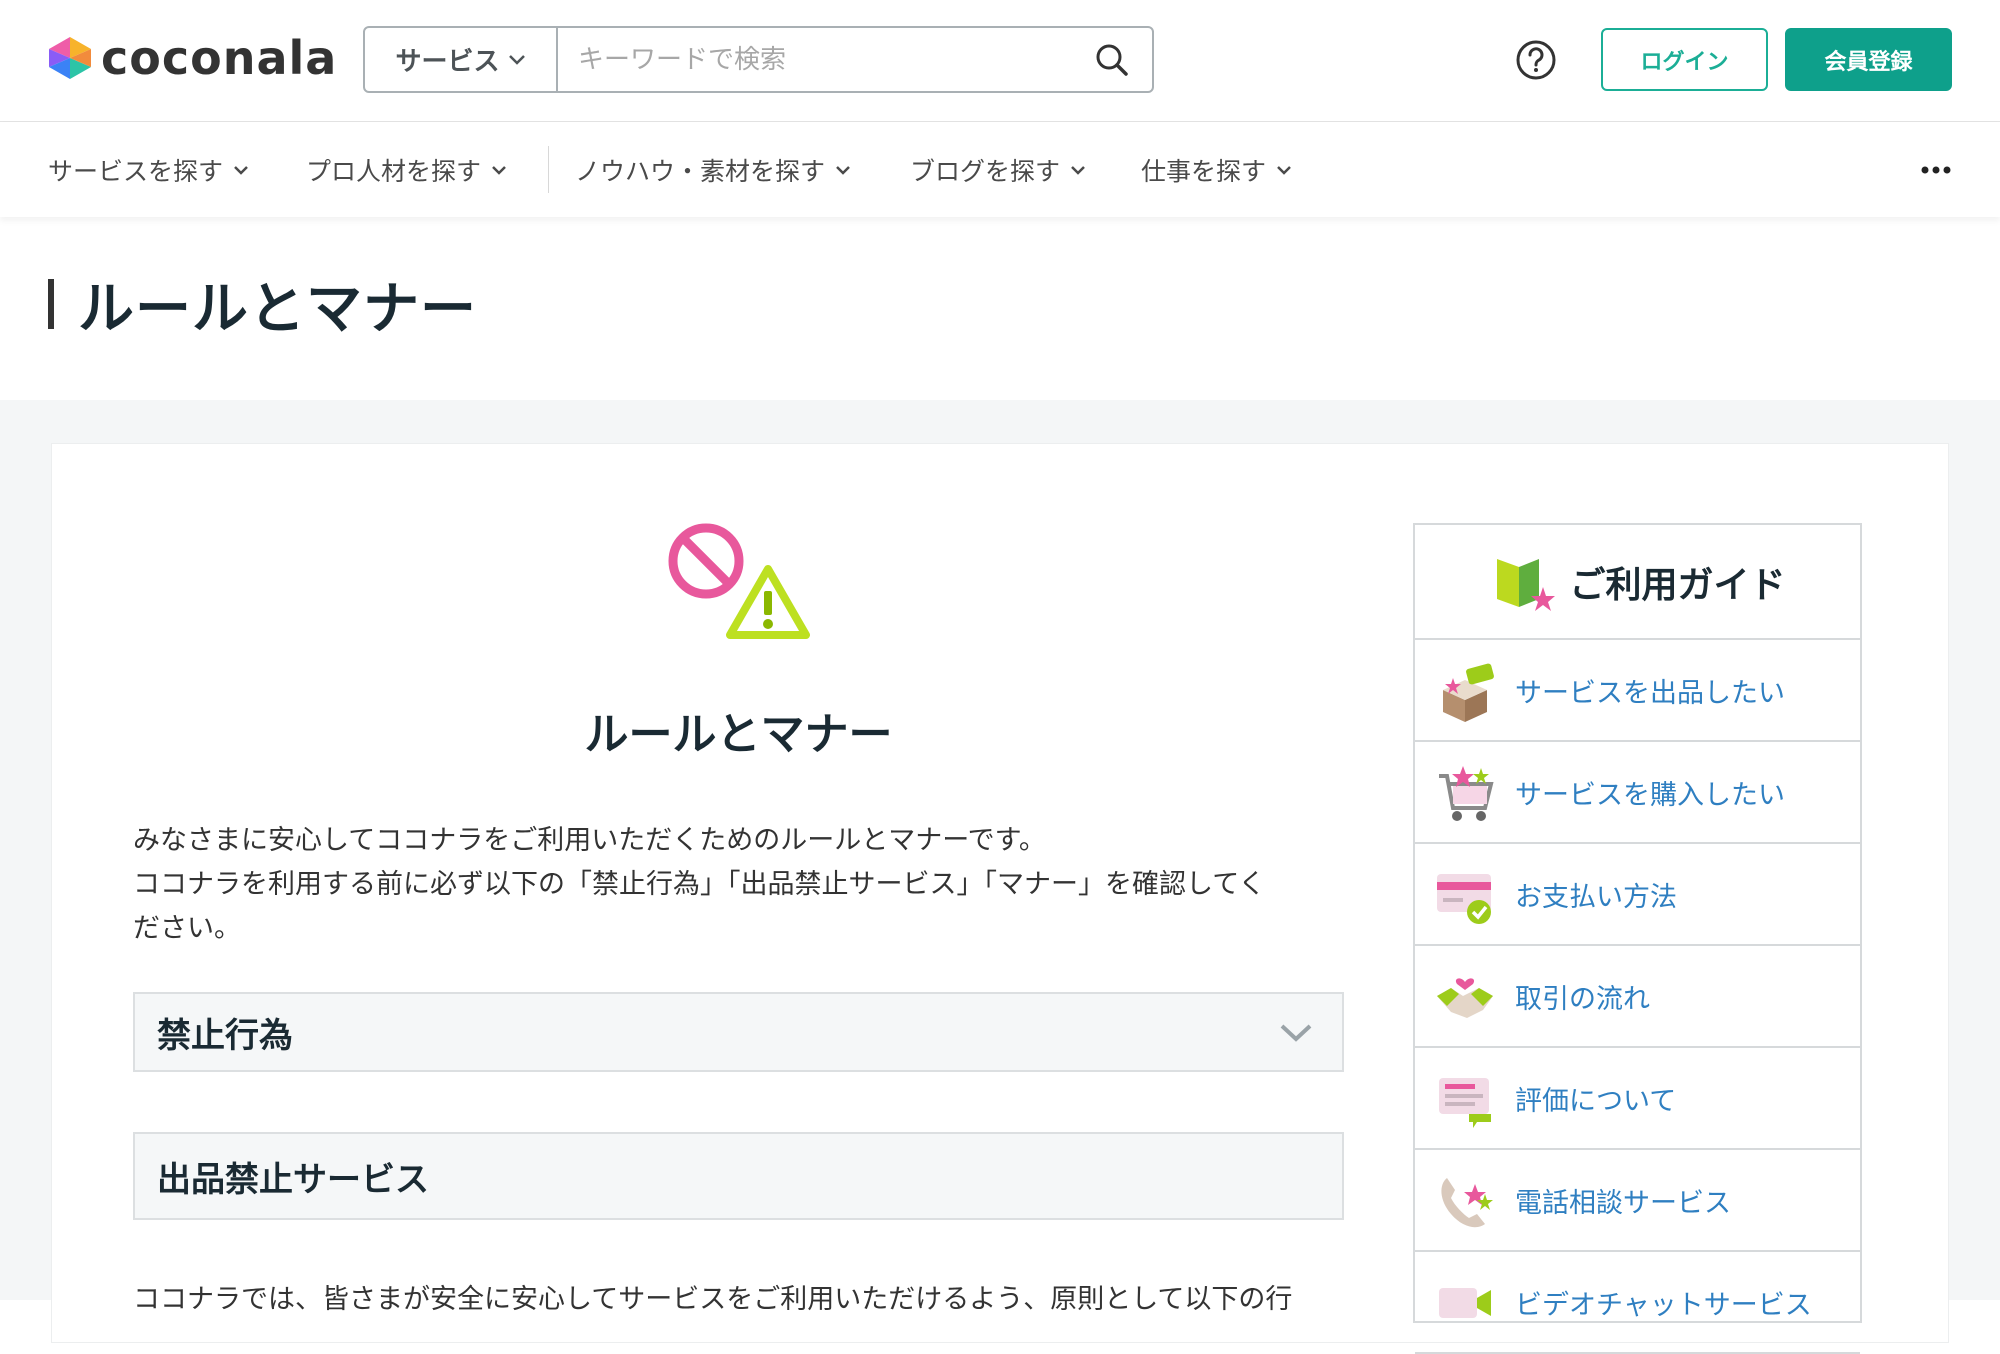 This screenshot has height=1354, width=2000. What do you see at coordinates (1596, 1101) in the screenshot?
I see `guide-item-label: 評価について` at bounding box center [1596, 1101].